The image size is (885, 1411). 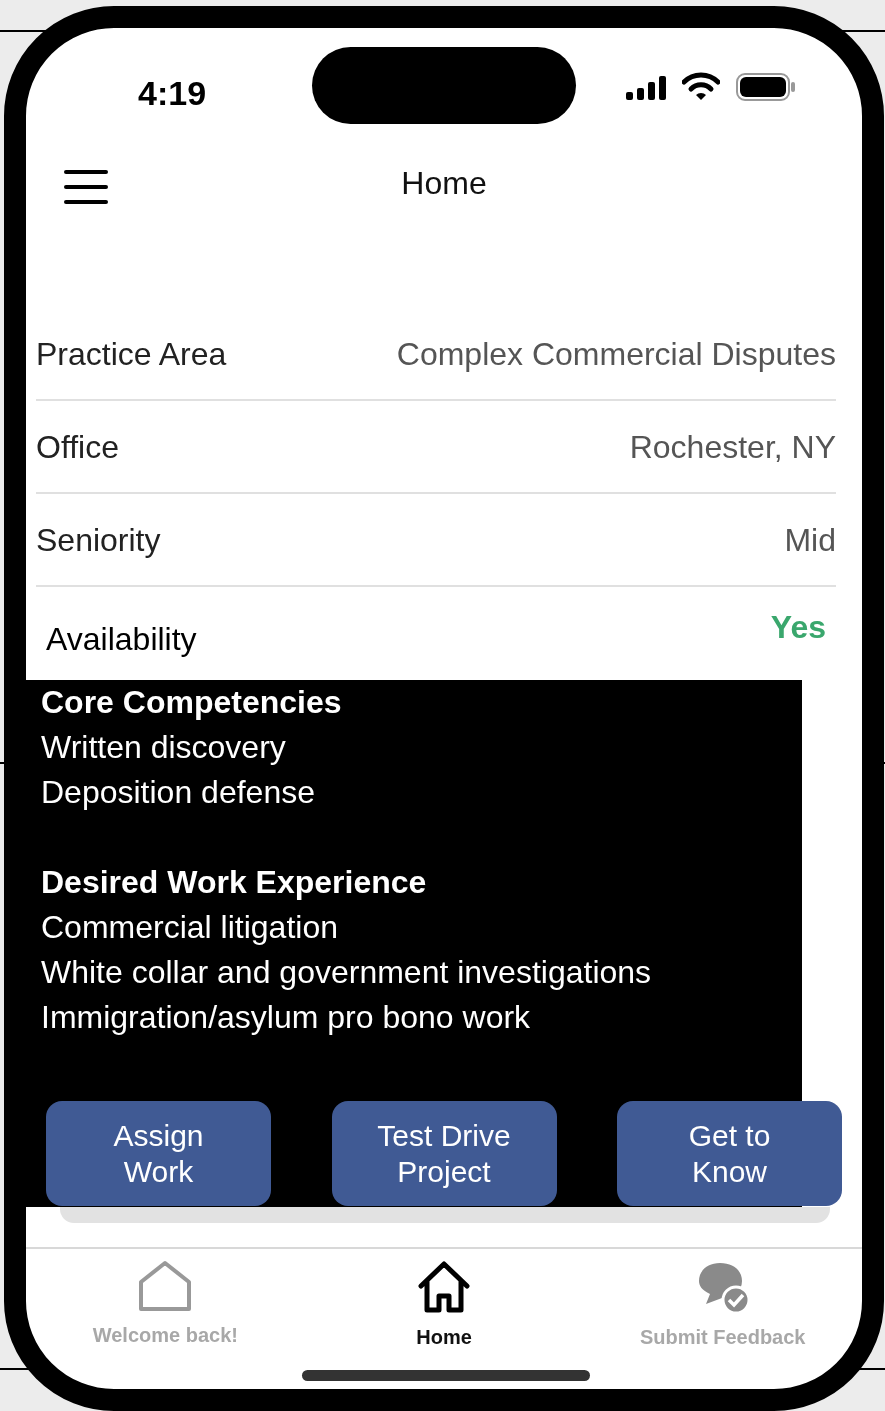 I want to click on list-item: Commercial litigation, so click(x=190, y=927).